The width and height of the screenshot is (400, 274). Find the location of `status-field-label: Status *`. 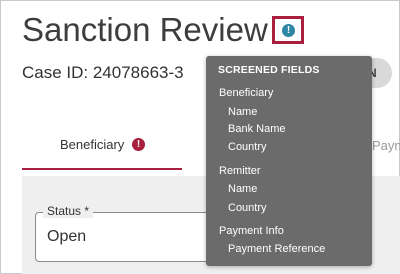

status-field-label: Status * is located at coordinates (68, 211).